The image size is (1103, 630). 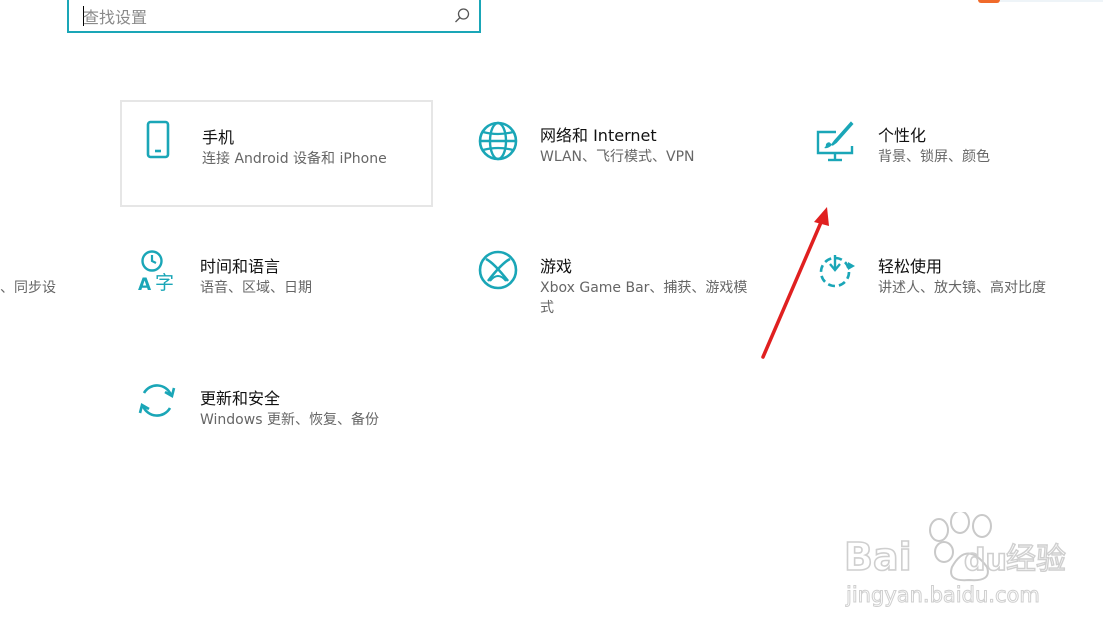 What do you see at coordinates (289, 420) in the screenshot?
I see `tile-desc: Windows 更新、恢复、备份` at bounding box center [289, 420].